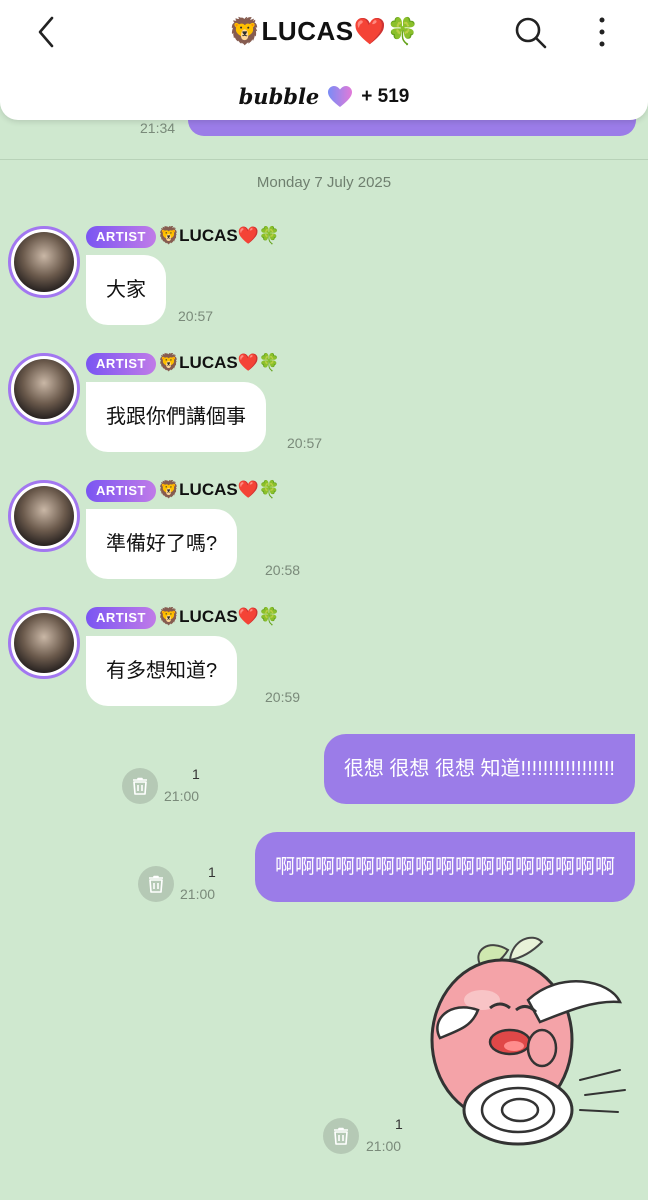  I want to click on divider, so click(324, 159).